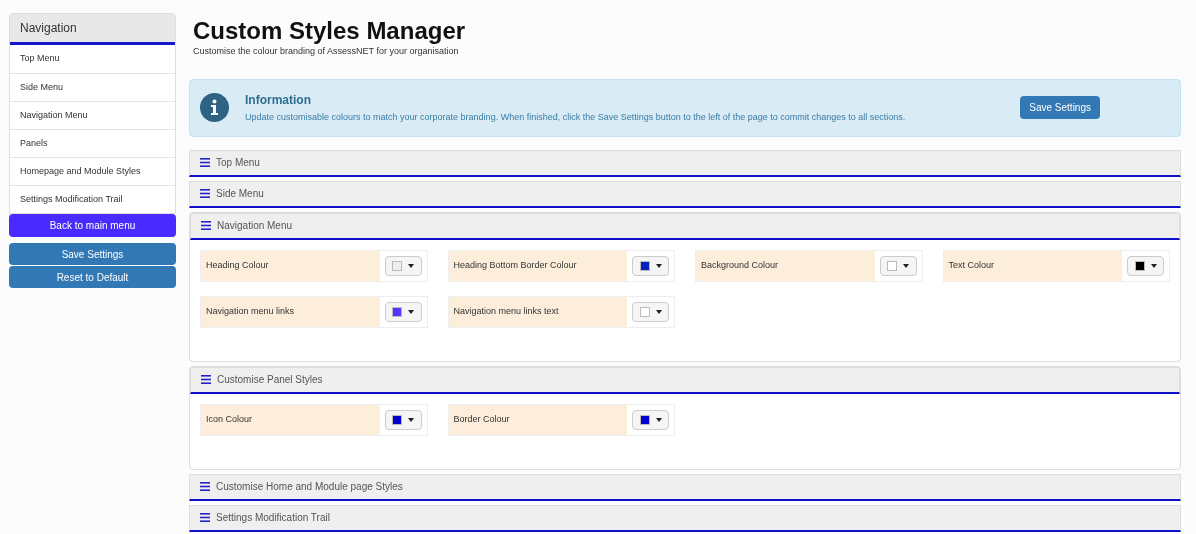 The height and width of the screenshot is (534, 1196). What do you see at coordinates (92, 143) in the screenshot?
I see `sidebar-item: Panels` at bounding box center [92, 143].